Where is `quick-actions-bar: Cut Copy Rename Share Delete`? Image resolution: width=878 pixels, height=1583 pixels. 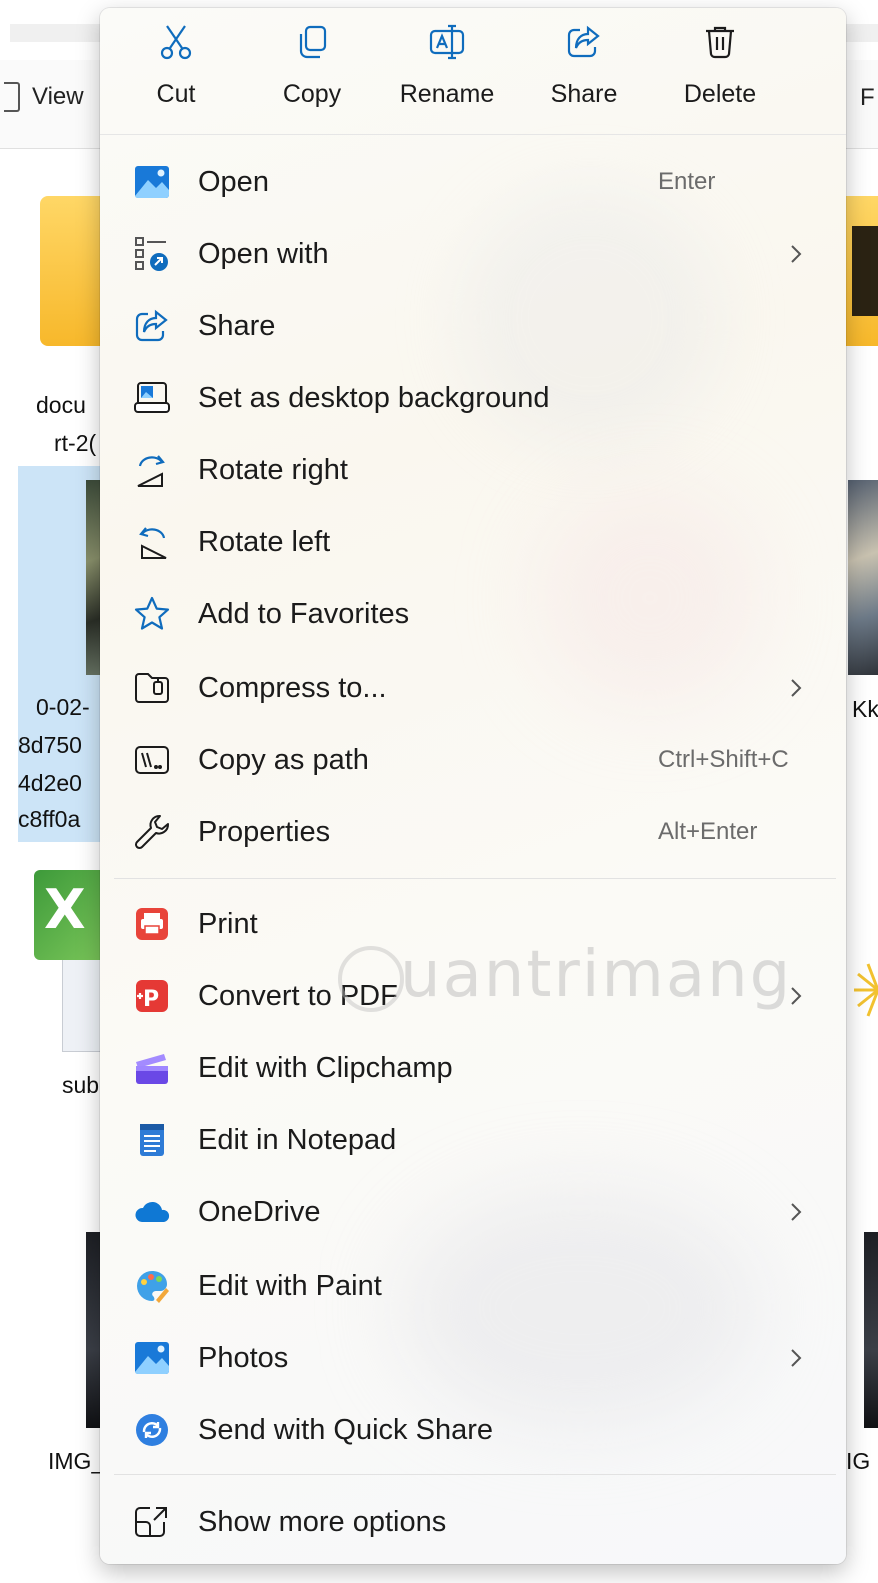 quick-actions-bar: Cut Copy Rename Share Delete is located at coordinates (473, 71).